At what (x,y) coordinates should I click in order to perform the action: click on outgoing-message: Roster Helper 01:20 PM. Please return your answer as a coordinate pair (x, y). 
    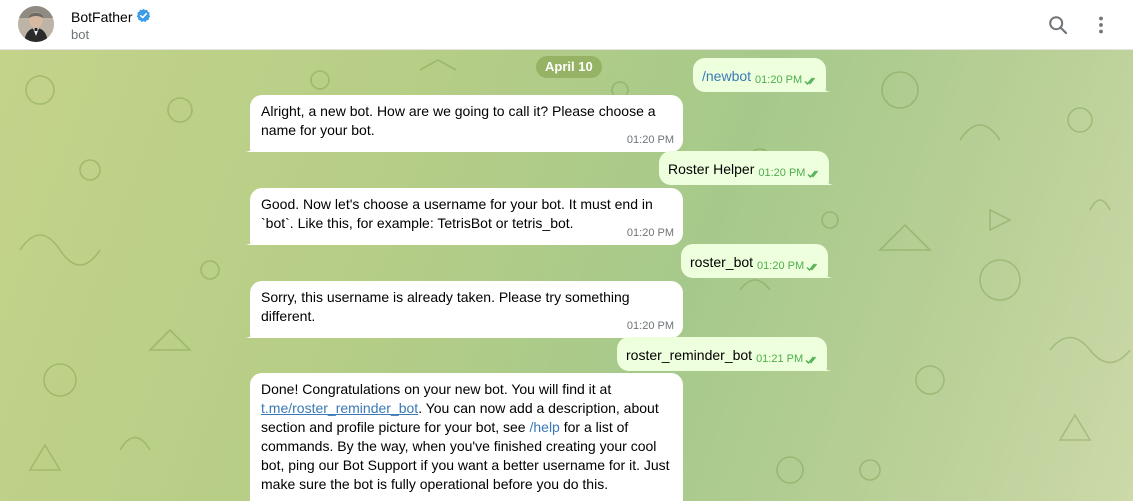
    Looking at the image, I should click on (747, 168).